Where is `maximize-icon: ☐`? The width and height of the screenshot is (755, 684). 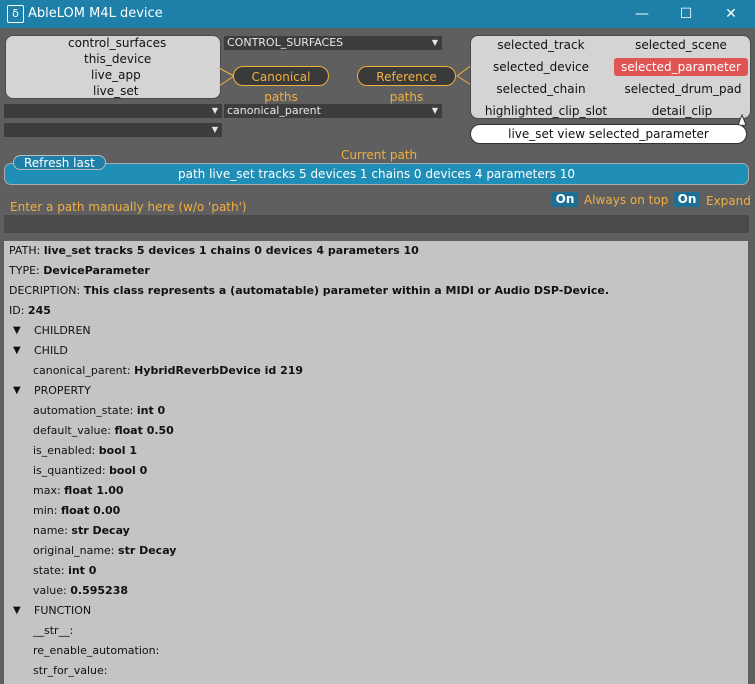
maximize-icon: ☐ is located at coordinates (686, 14).